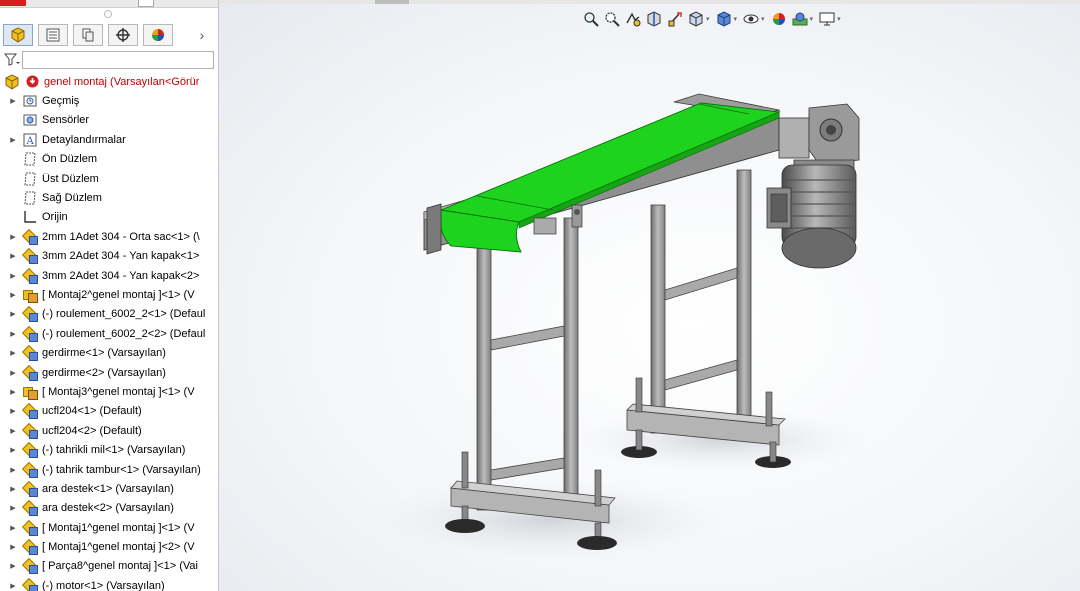  What do you see at coordinates (108, 14) in the screenshot?
I see `panel-grip` at bounding box center [108, 14].